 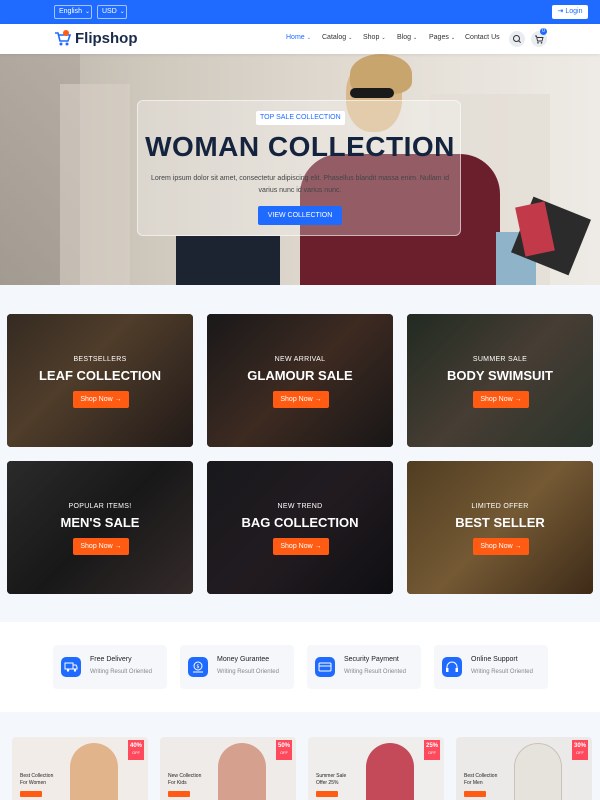 I want to click on promo-card-kids: New Collection For Kids 50% OFF, so click(x=228, y=768).